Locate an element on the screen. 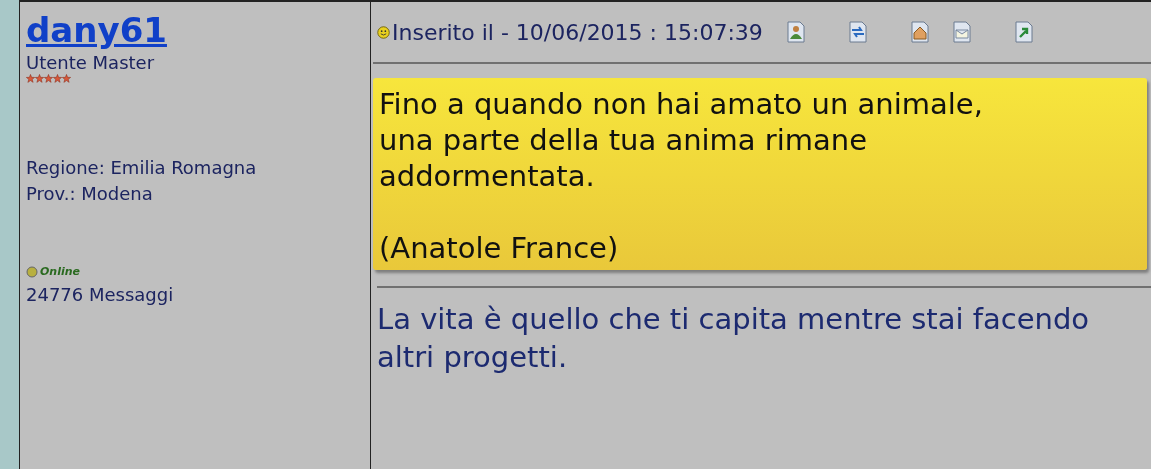 The image size is (1151, 469). smiley-icon is located at coordinates (383, 32).